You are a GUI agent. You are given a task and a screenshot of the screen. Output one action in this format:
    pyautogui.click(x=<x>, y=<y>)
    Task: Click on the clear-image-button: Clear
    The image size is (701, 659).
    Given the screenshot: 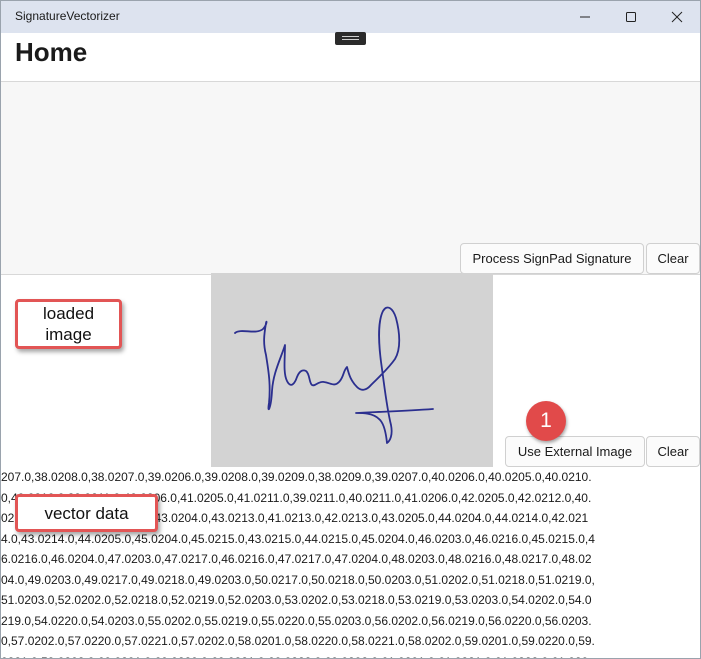 What is the action you would take?
    pyautogui.click(x=673, y=451)
    